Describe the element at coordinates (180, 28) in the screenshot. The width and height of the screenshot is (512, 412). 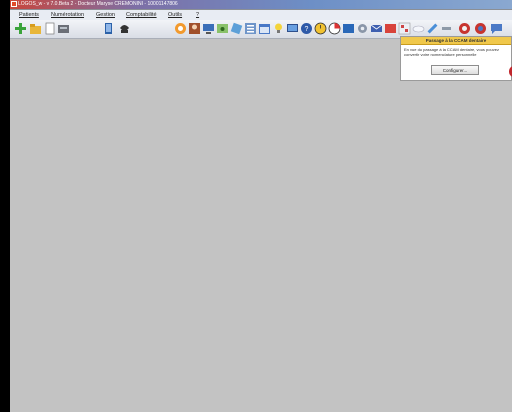
I see `lifebuoy-icon` at that location.